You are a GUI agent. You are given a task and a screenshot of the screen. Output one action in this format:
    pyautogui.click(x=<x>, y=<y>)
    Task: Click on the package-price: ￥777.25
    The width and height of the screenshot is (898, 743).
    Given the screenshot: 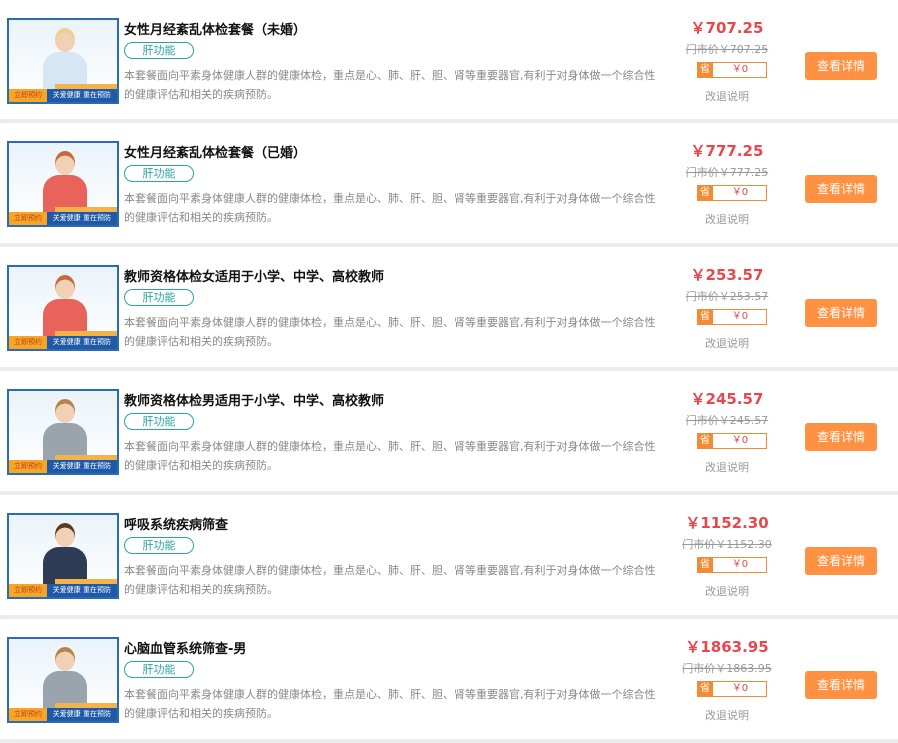 What is the action you would take?
    pyautogui.click(x=727, y=151)
    